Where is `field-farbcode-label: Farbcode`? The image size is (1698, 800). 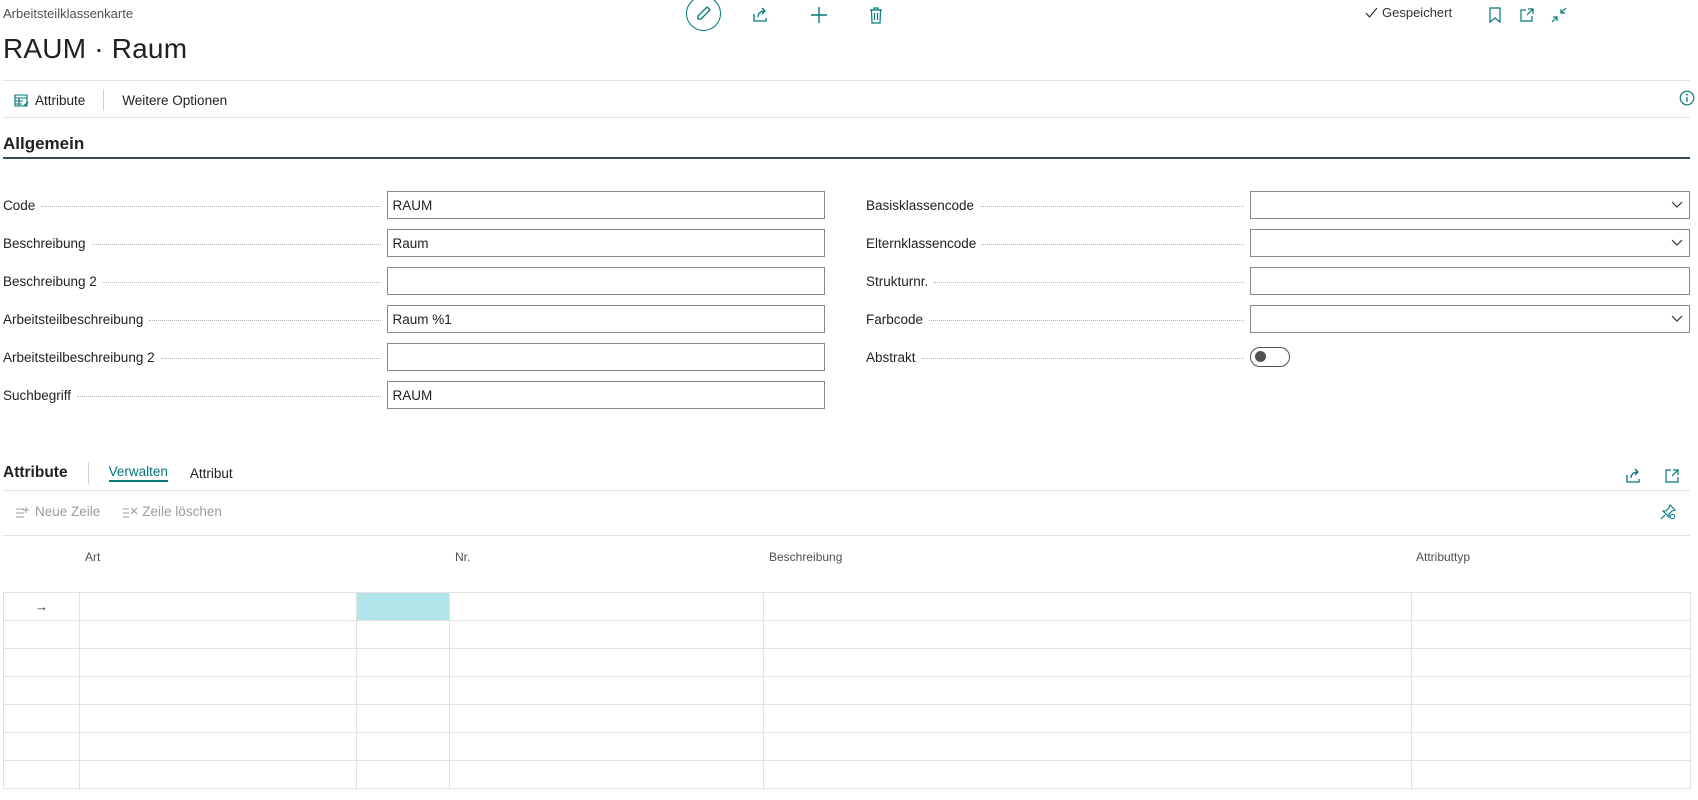 field-farbcode-label: Farbcode is located at coordinates (895, 319).